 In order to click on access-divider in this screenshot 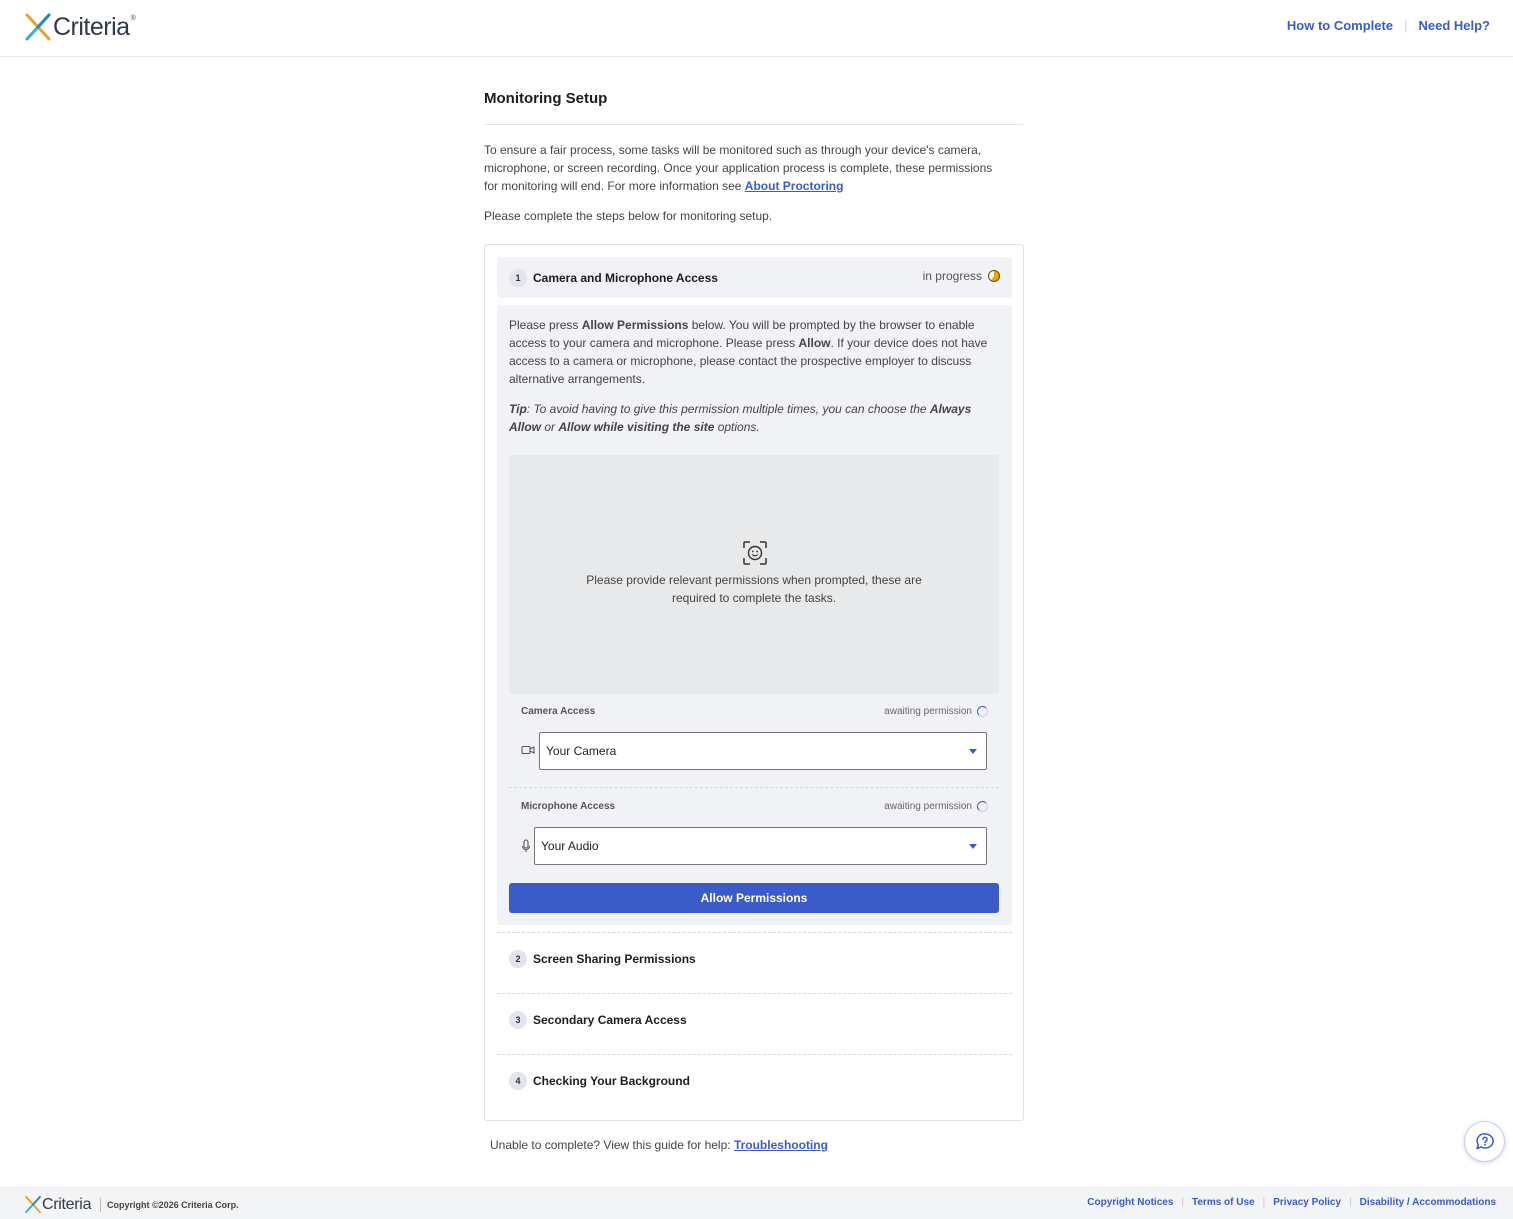, I will do `click(754, 787)`.